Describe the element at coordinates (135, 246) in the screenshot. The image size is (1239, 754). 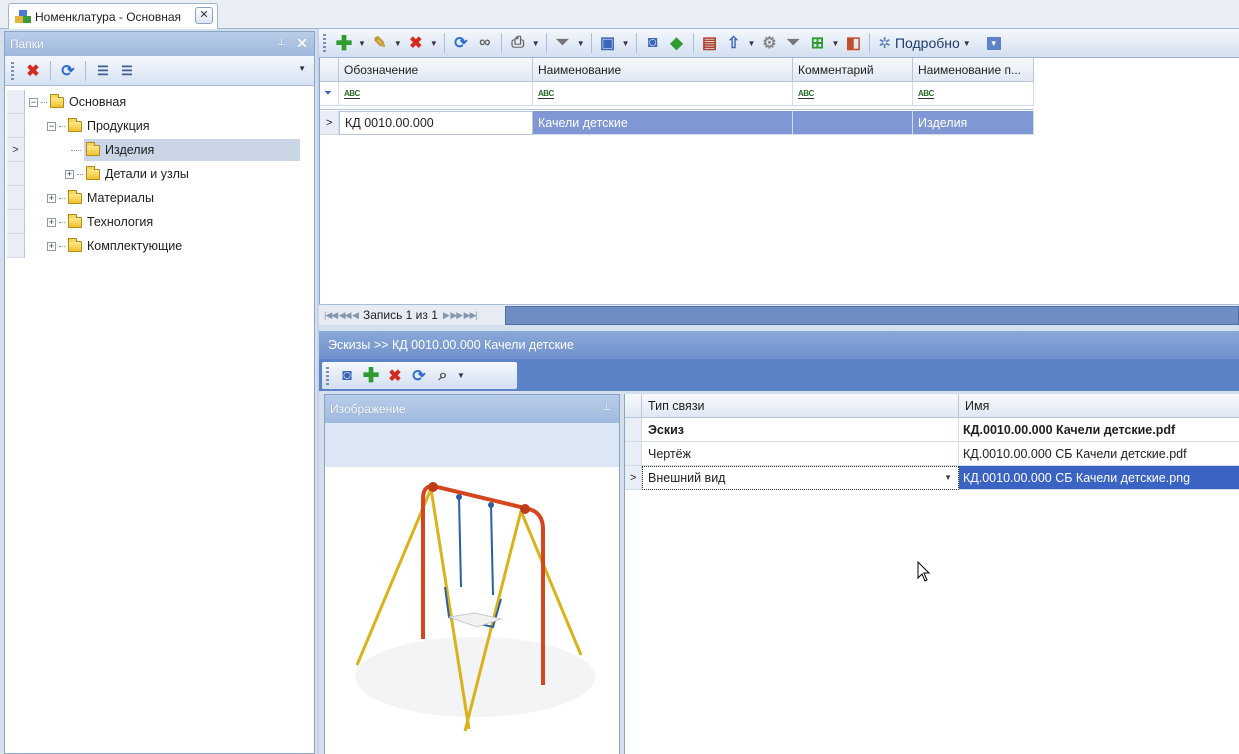
I see `tree-node-label: Комплектующие` at that location.